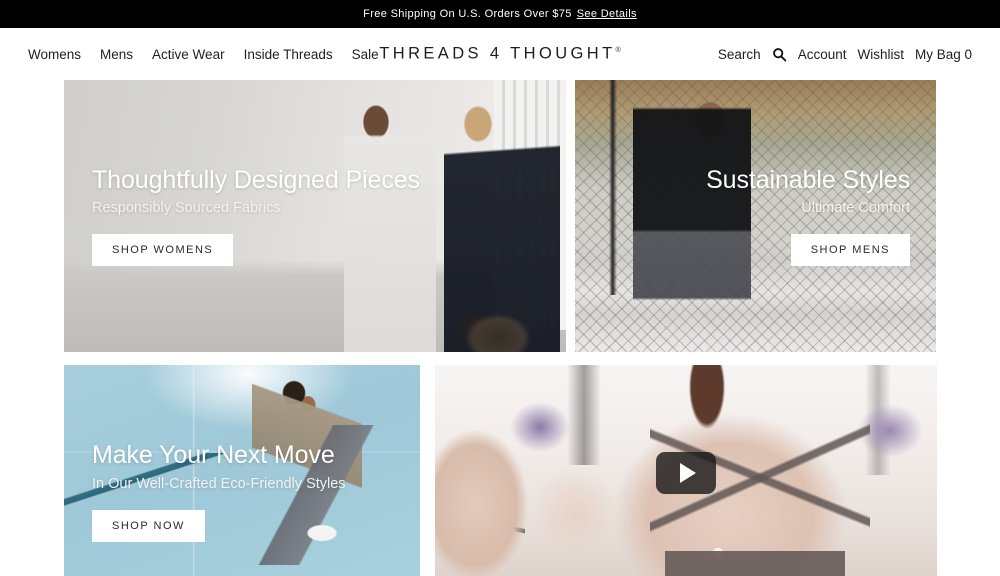 The width and height of the screenshot is (1000, 576). I want to click on mens-heading: Sustainable Styles, so click(808, 179).